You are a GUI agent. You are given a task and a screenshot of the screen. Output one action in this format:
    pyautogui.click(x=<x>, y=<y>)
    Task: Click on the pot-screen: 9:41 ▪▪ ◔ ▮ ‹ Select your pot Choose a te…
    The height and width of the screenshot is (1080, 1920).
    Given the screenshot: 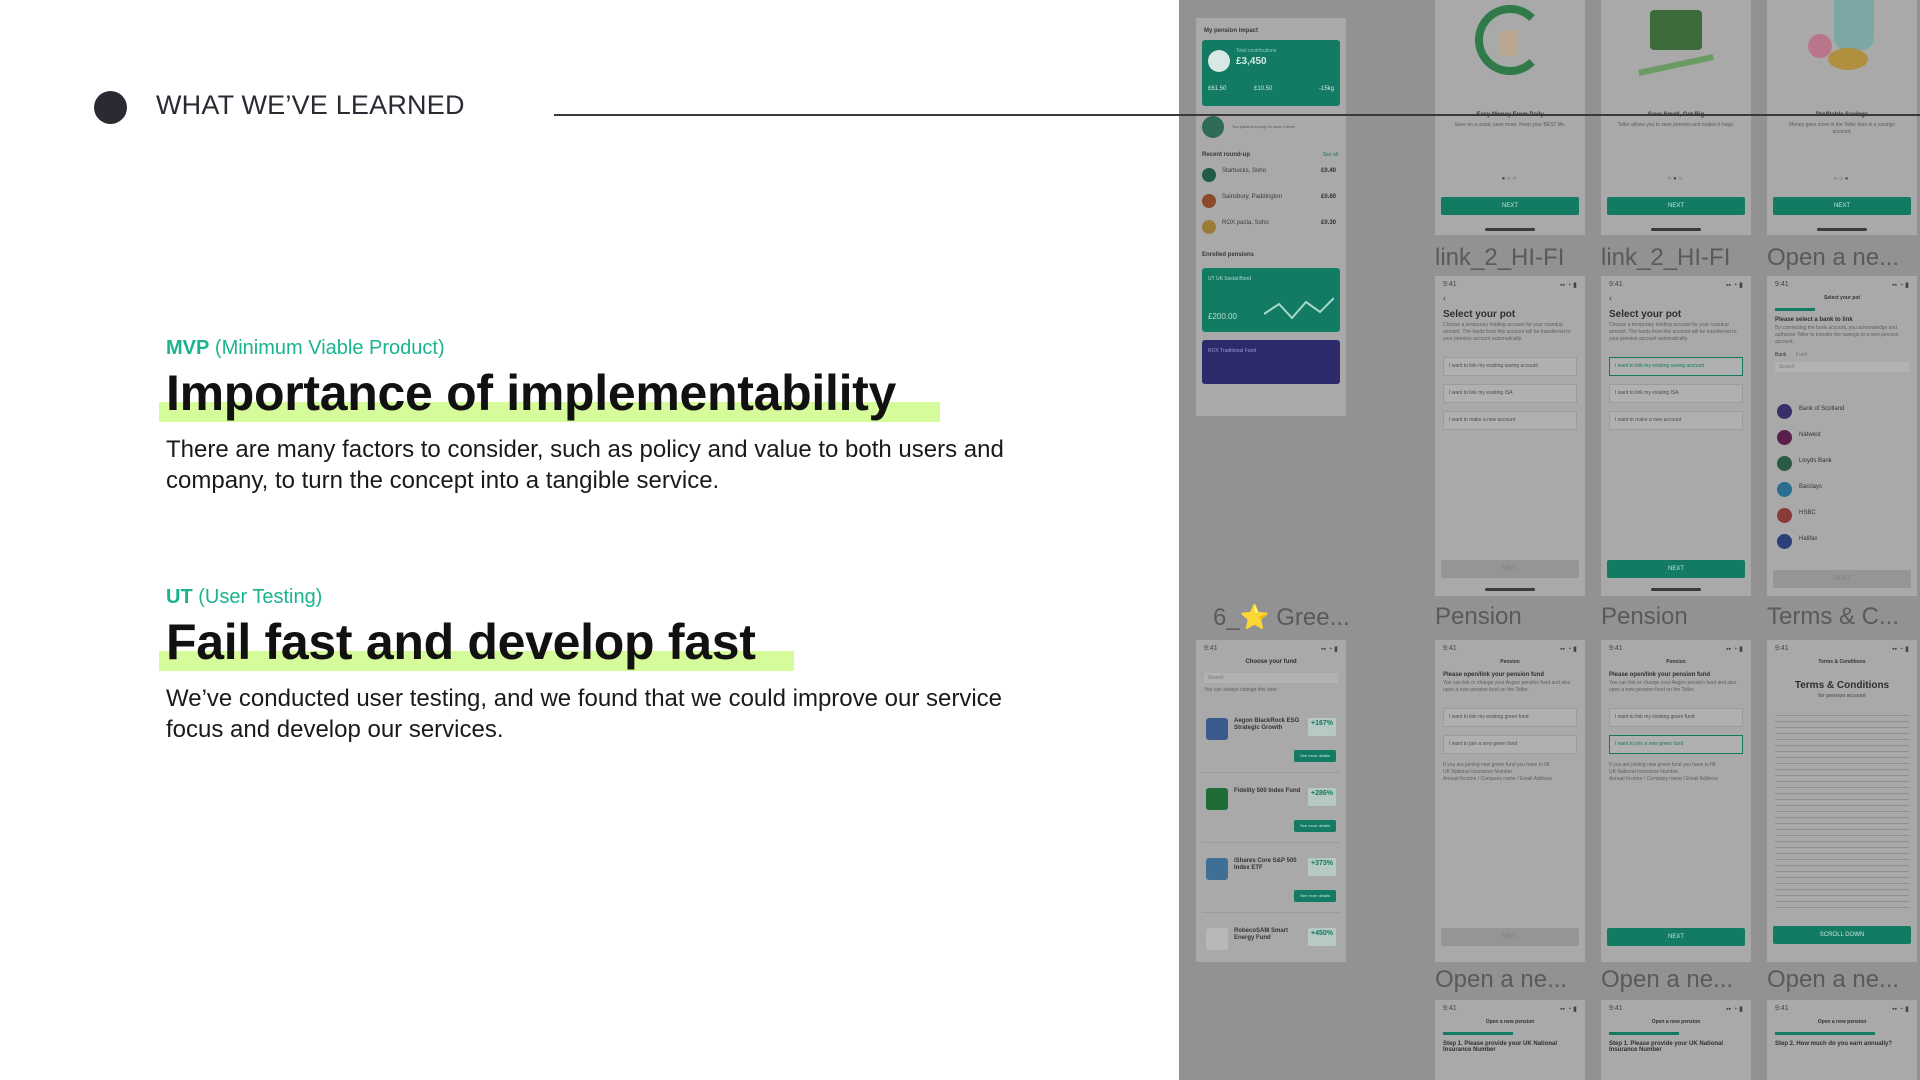 What is the action you would take?
    pyautogui.click(x=1510, y=436)
    